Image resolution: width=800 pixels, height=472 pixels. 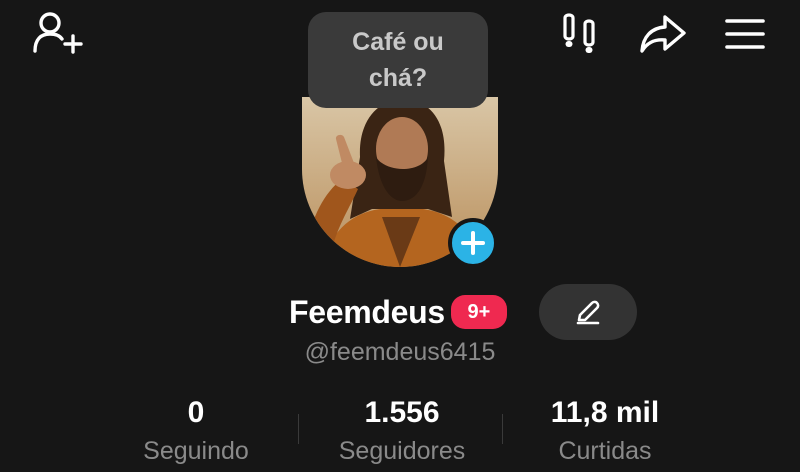 I want to click on menu-icon, so click(x=745, y=34).